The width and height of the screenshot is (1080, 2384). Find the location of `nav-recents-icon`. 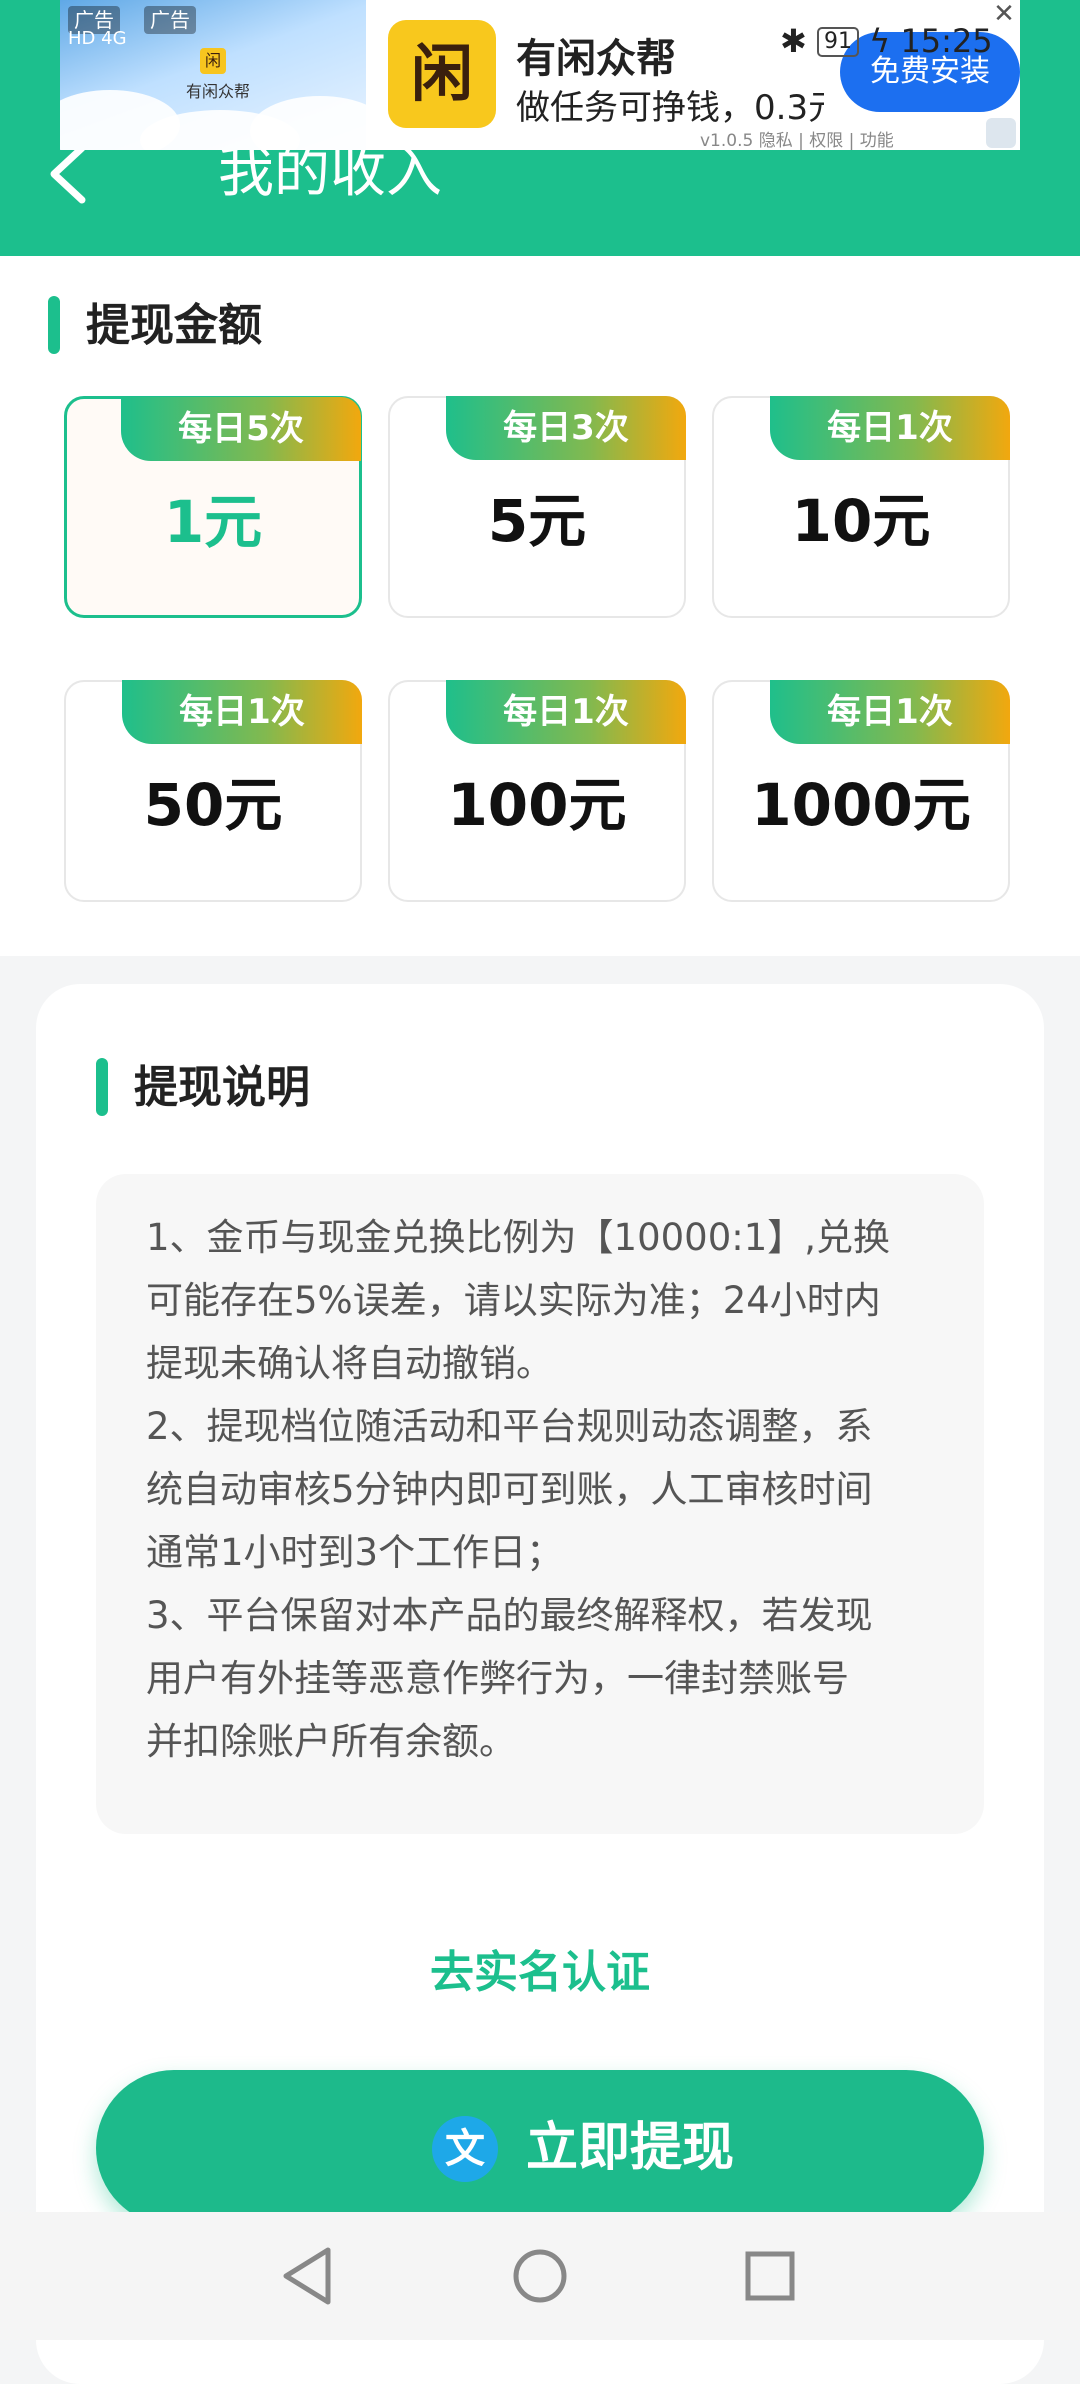

nav-recents-icon is located at coordinates (770, 2276).